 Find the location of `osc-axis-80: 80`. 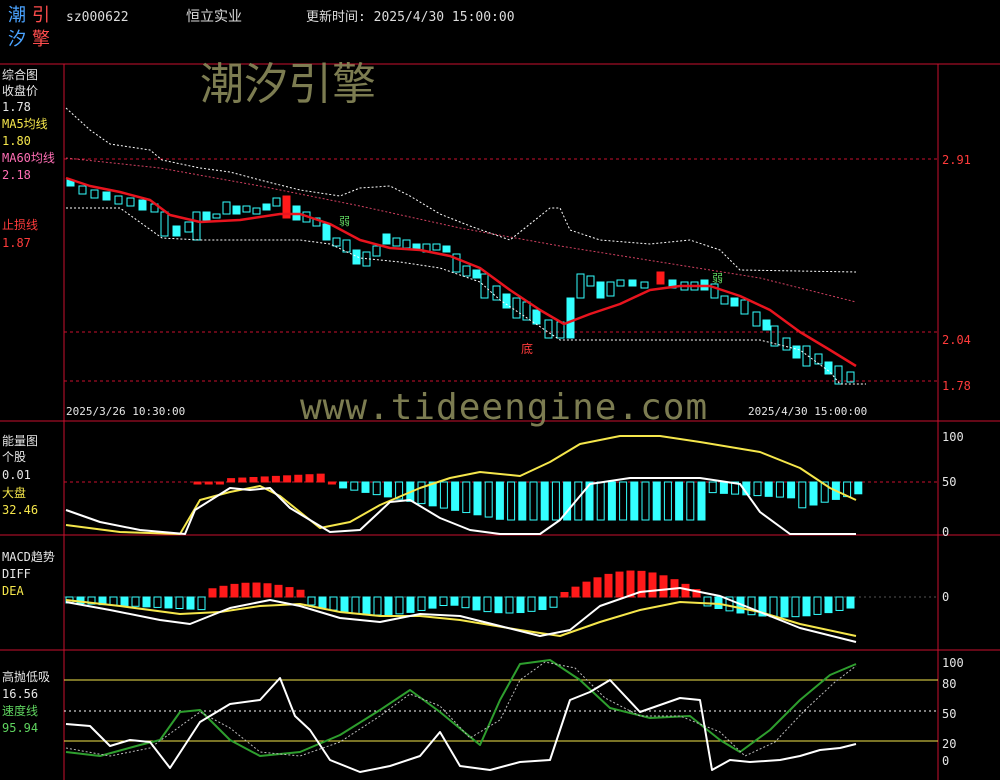

osc-axis-80: 80 is located at coordinates (949, 684).